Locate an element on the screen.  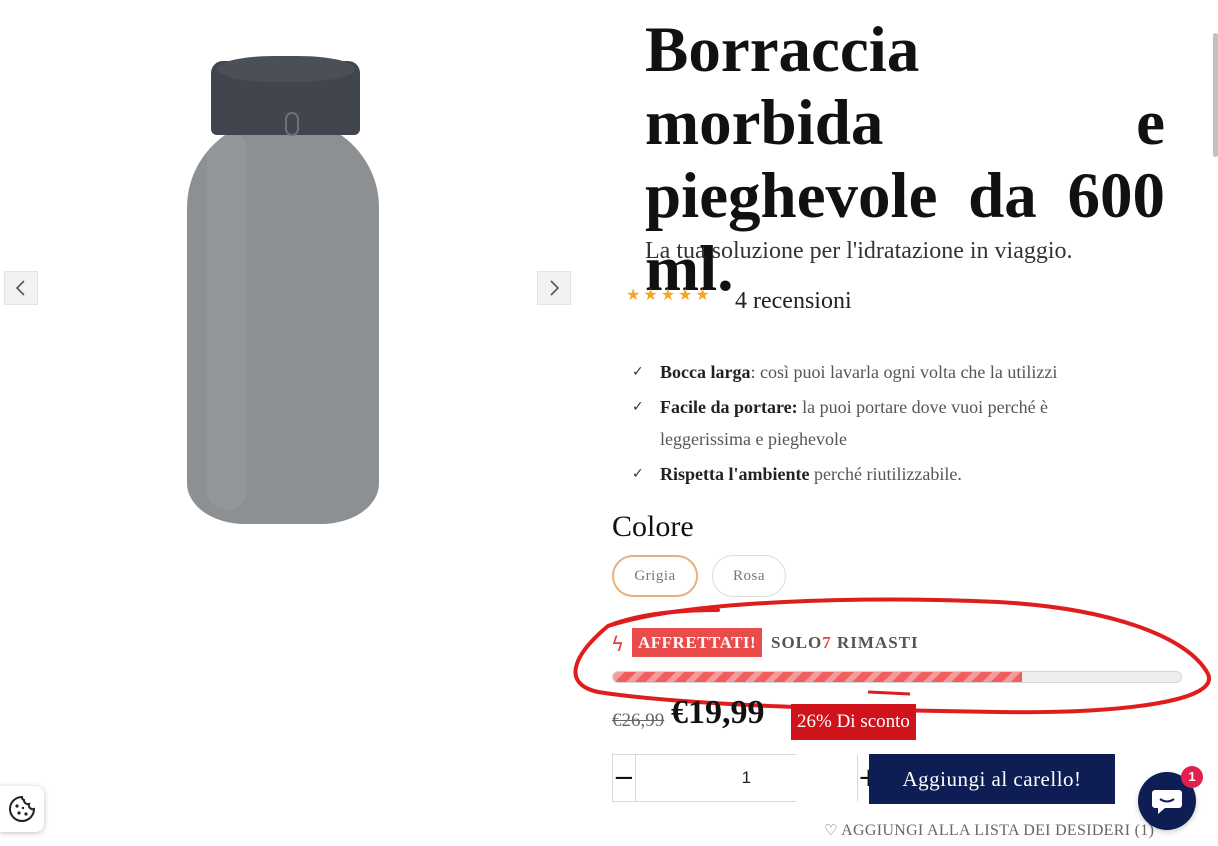
chat-notification-badge: 1 is located at coordinates (1192, 777).